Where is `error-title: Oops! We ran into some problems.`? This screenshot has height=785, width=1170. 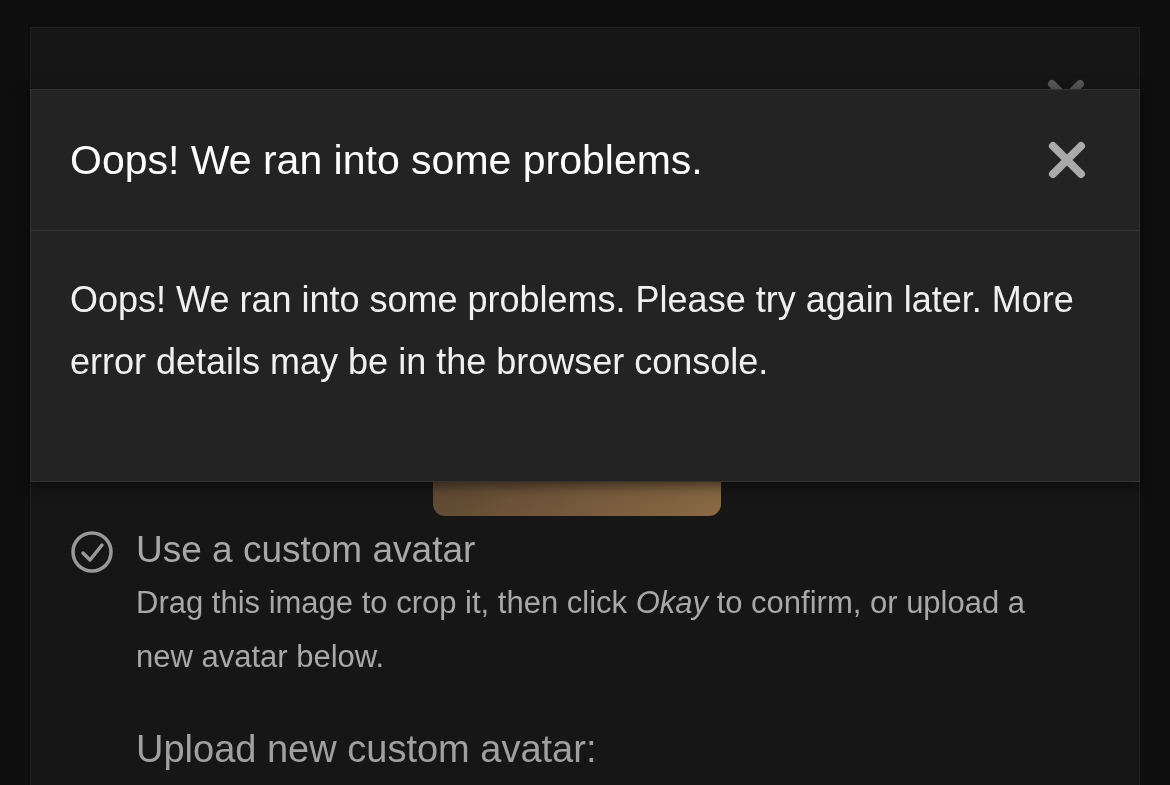
error-title: Oops! We ran into some problems. is located at coordinates (386, 160).